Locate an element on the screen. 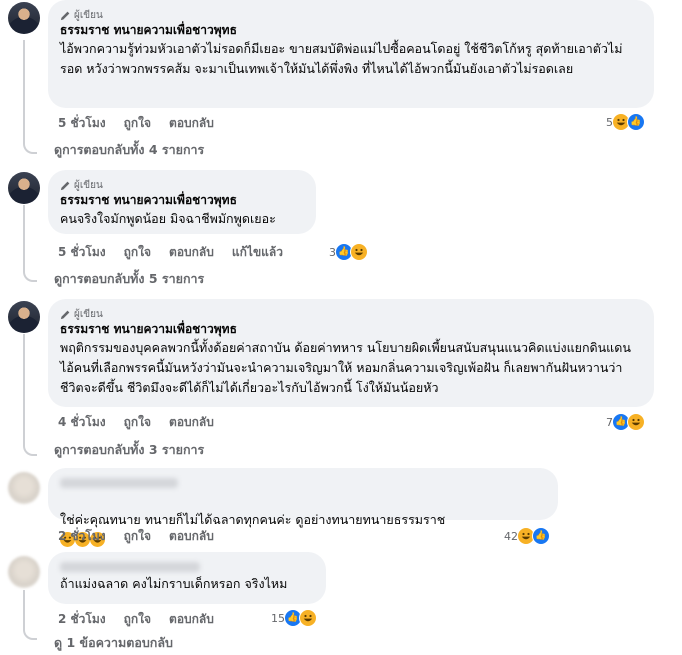 The width and height of the screenshot is (682, 655). view-replies-link: ดูการตอบกลับทั้ง 4 รายการ is located at coordinates (129, 150).